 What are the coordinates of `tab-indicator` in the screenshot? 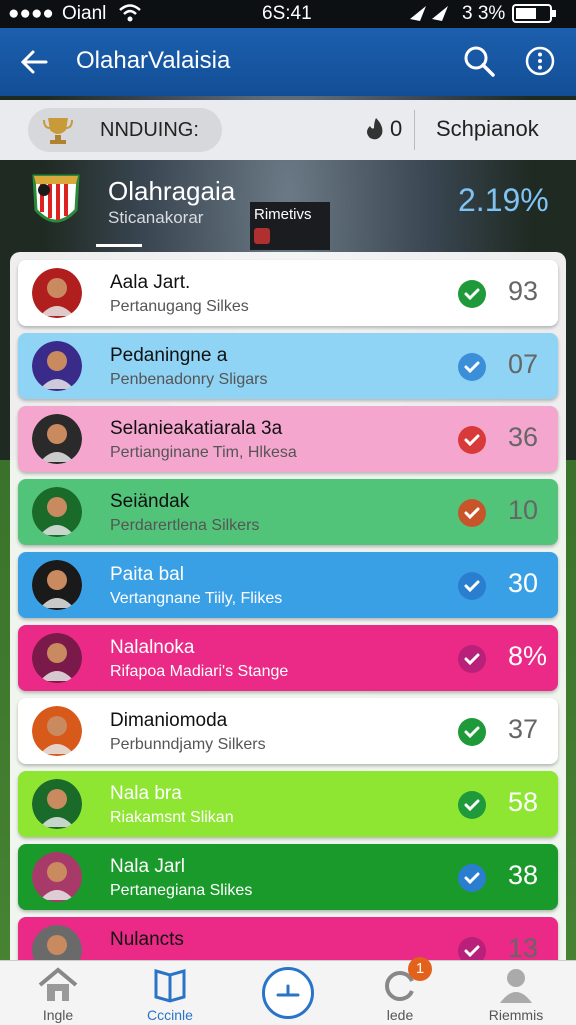 It's located at (119, 245).